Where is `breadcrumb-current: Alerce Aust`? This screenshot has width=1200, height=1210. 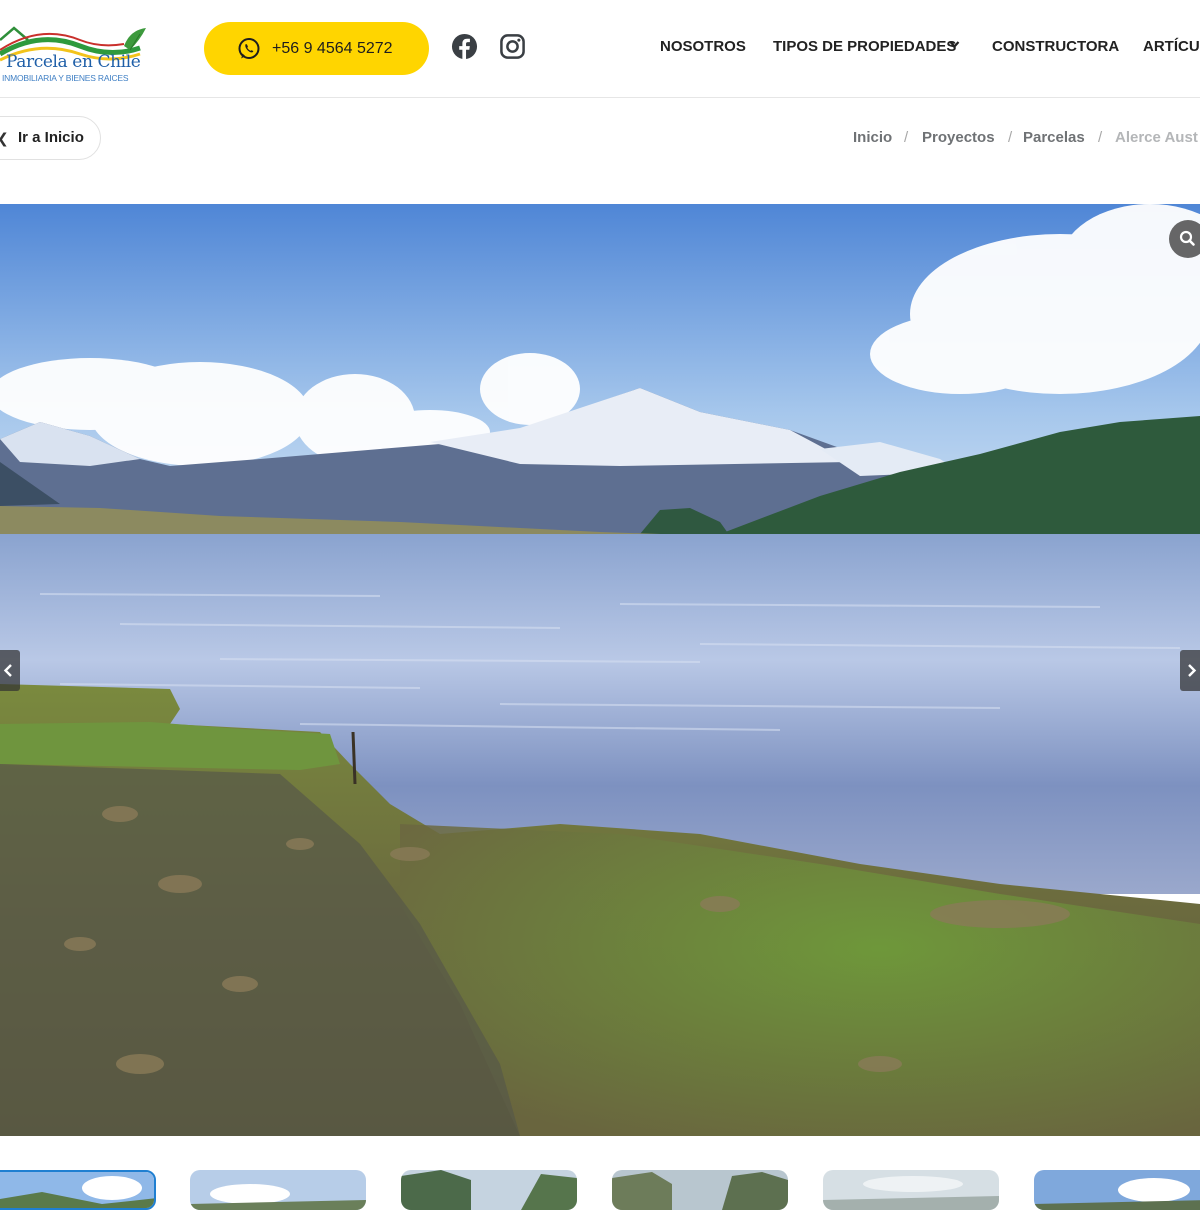
breadcrumb-current: Alerce Aust is located at coordinates (1156, 137).